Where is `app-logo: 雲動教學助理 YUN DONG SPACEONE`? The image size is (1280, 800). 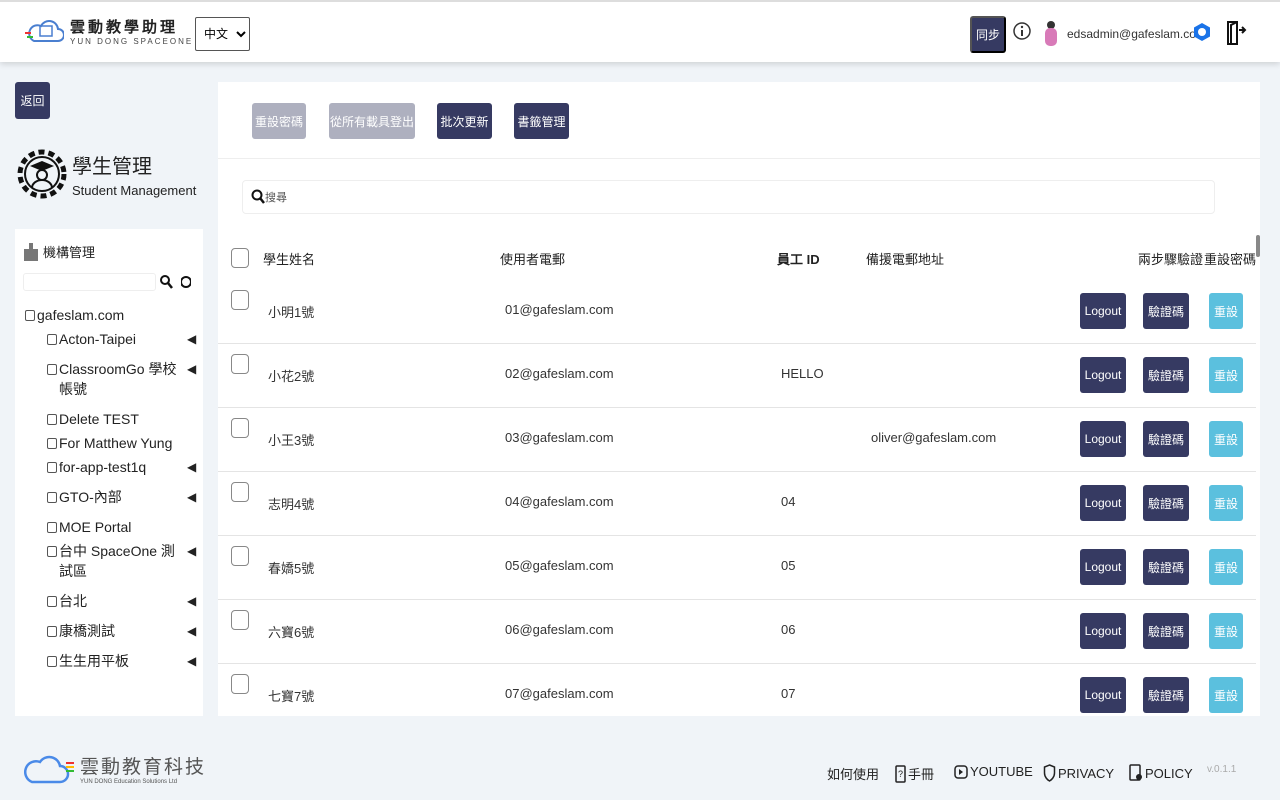 app-logo: 雲動教學助理 YUN DONG SPACEONE is located at coordinates (108, 31).